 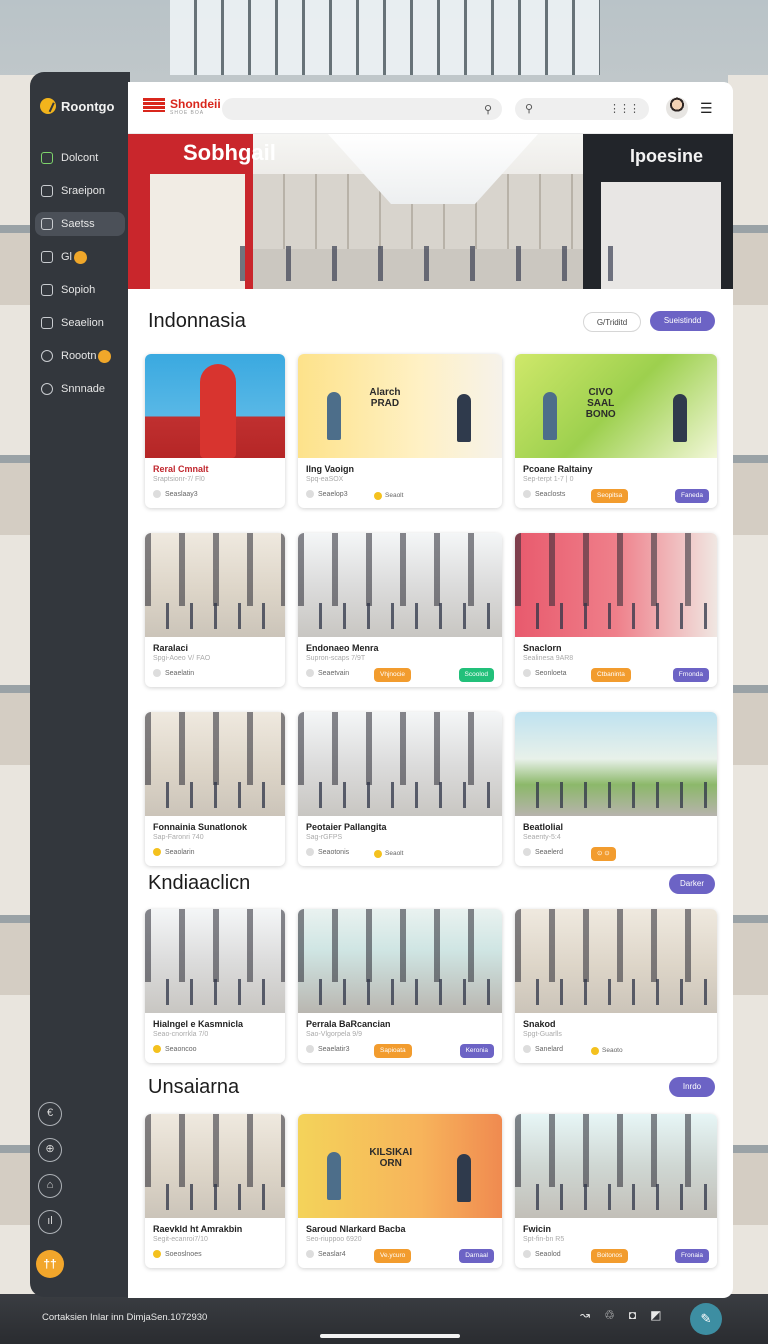 What do you see at coordinates (616, 986) in the screenshot?
I see `mall-card: Snakod Spgt-Guarlls Sanelard Seaoto` at bounding box center [616, 986].